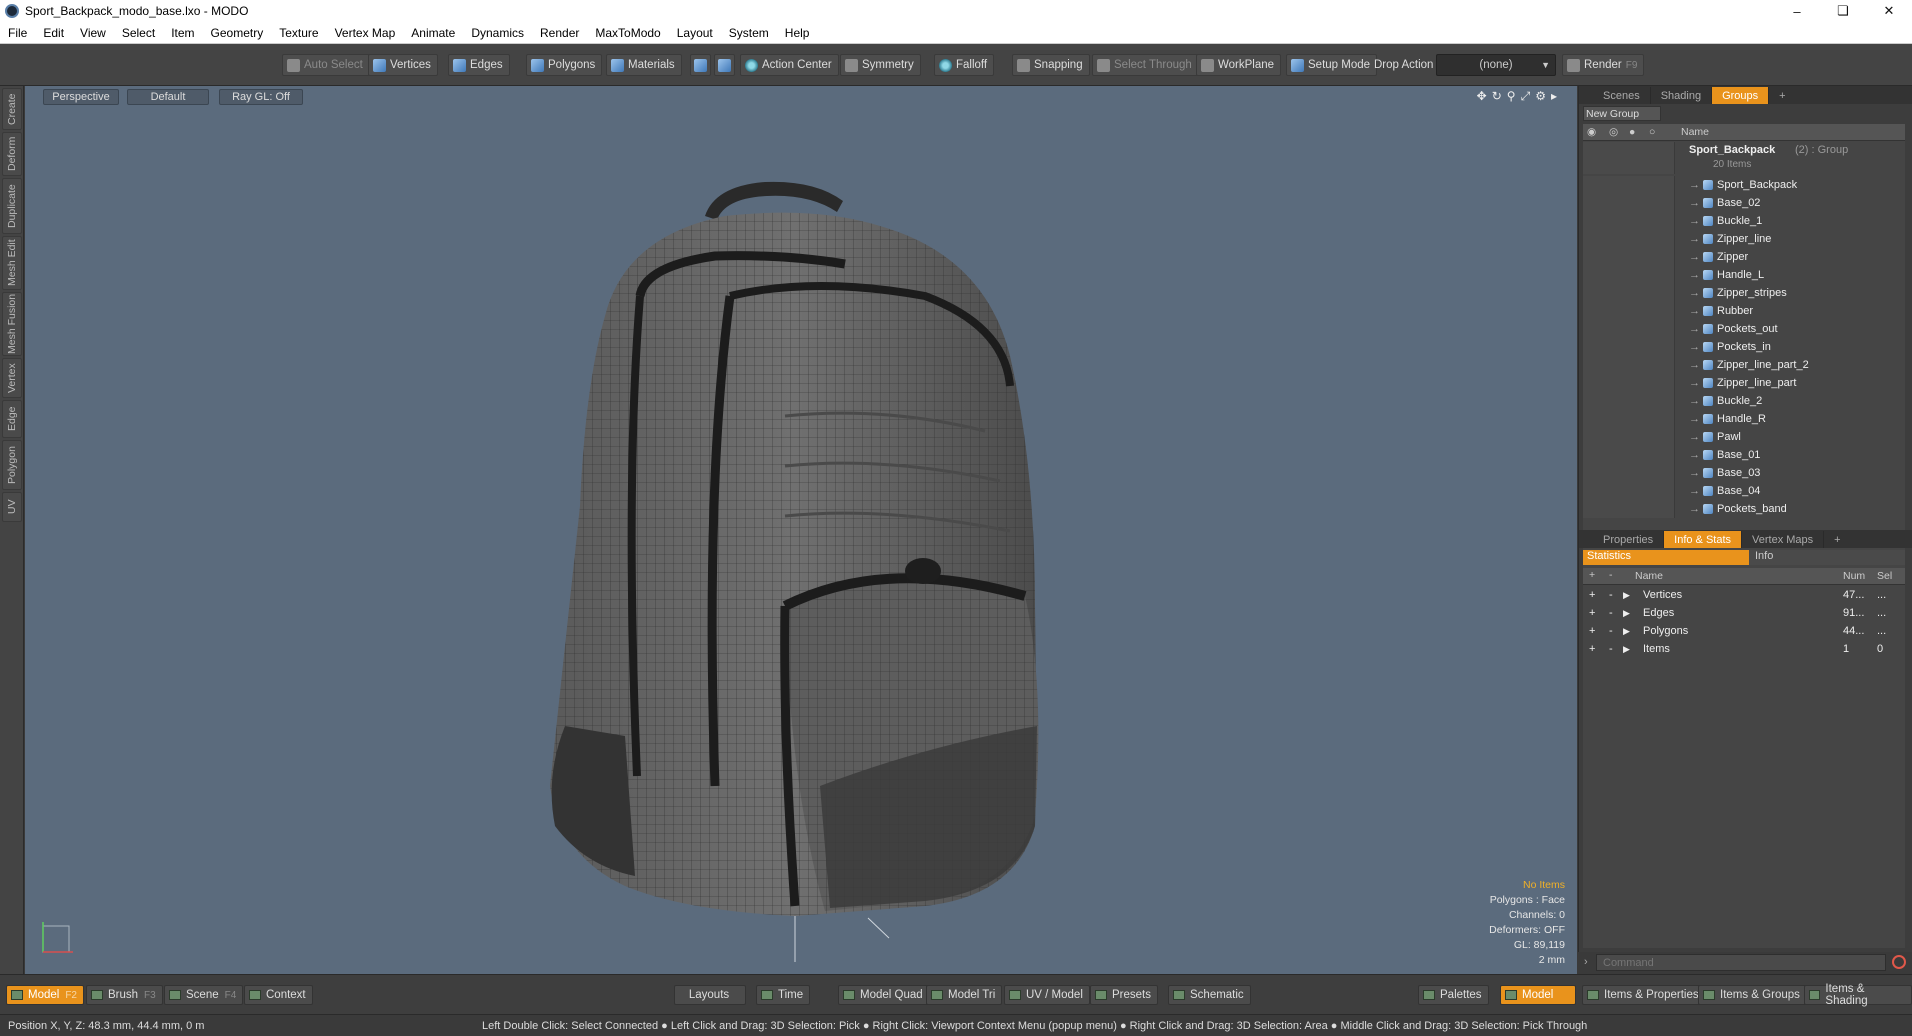 The image size is (1912, 1036). What do you see at coordinates (1744, 473) in the screenshot?
I see `tree-item: → Base_03` at bounding box center [1744, 473].